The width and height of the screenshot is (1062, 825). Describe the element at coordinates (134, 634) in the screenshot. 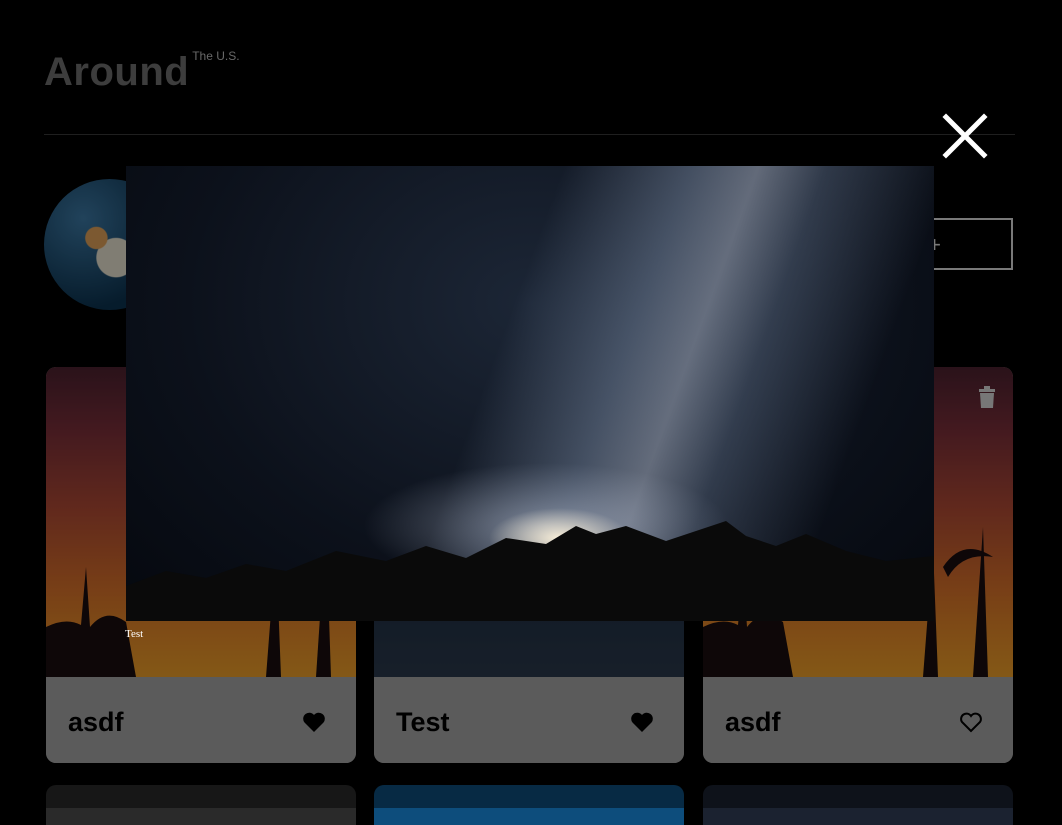

I see `popup-caption: Test` at that location.